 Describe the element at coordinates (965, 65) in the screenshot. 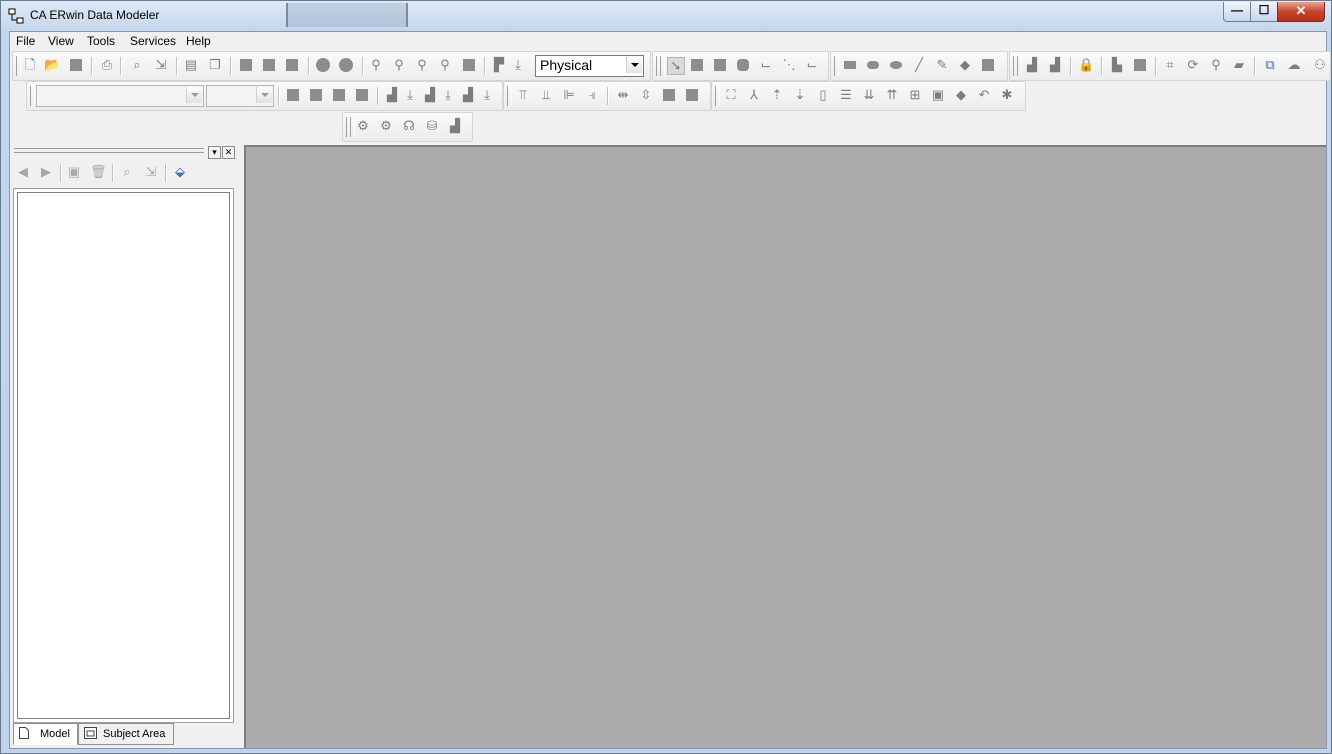

I see `text-button: ◆` at that location.